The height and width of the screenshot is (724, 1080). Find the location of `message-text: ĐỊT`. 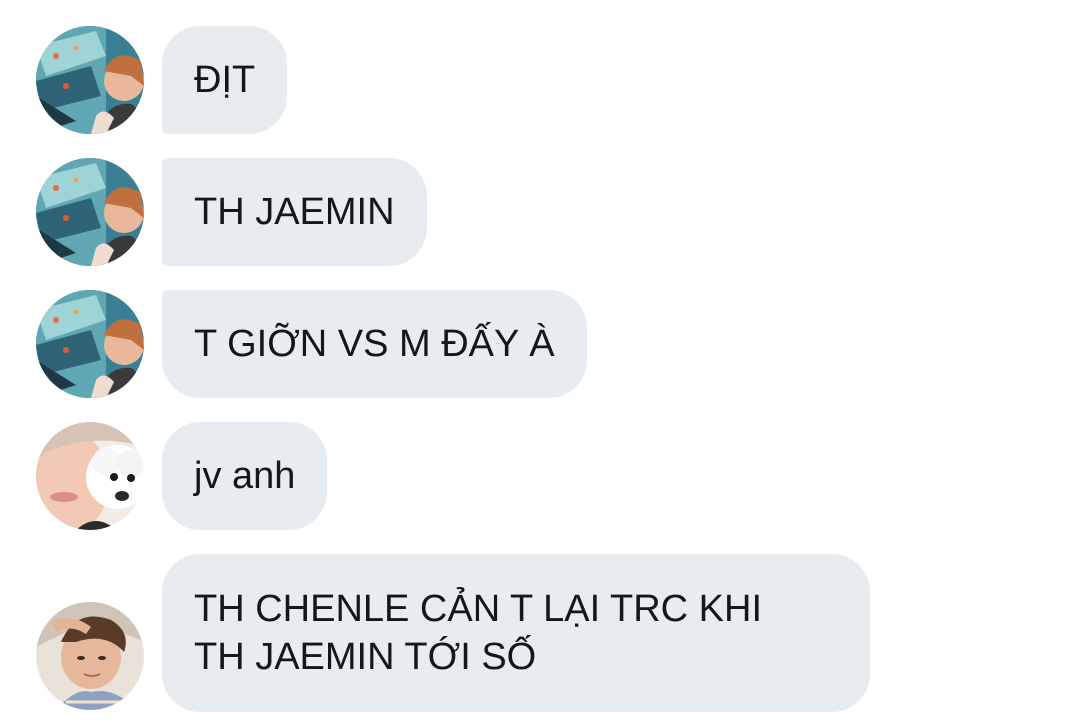

message-text: ĐỊT is located at coordinates (225, 80).